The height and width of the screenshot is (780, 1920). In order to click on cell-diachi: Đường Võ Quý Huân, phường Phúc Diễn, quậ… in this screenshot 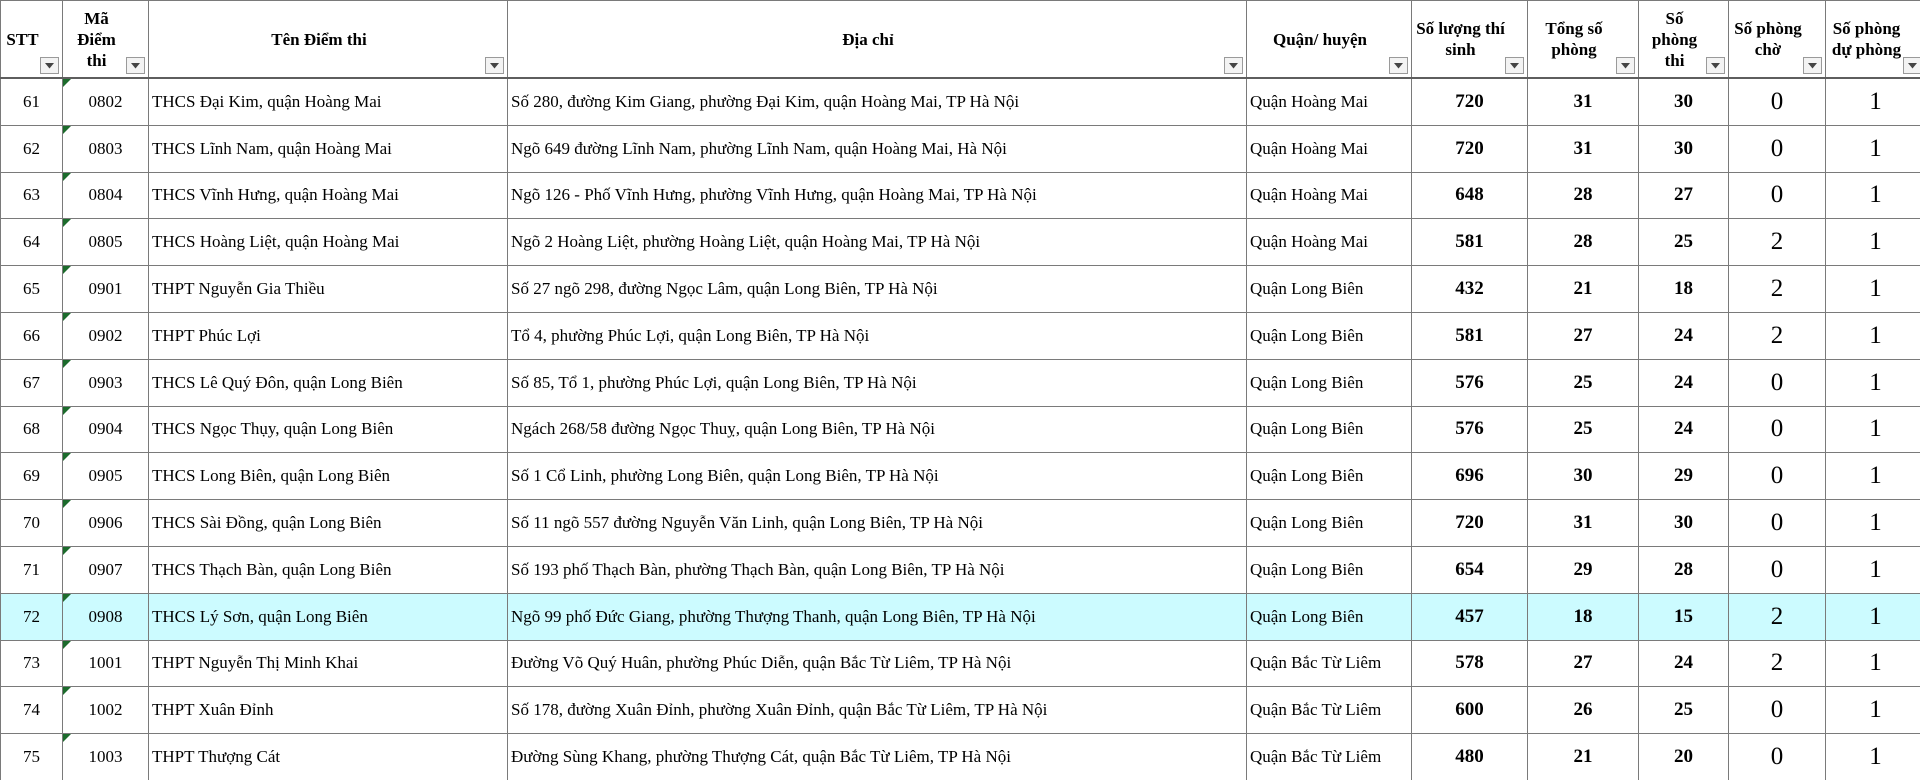, I will do `click(877, 663)`.